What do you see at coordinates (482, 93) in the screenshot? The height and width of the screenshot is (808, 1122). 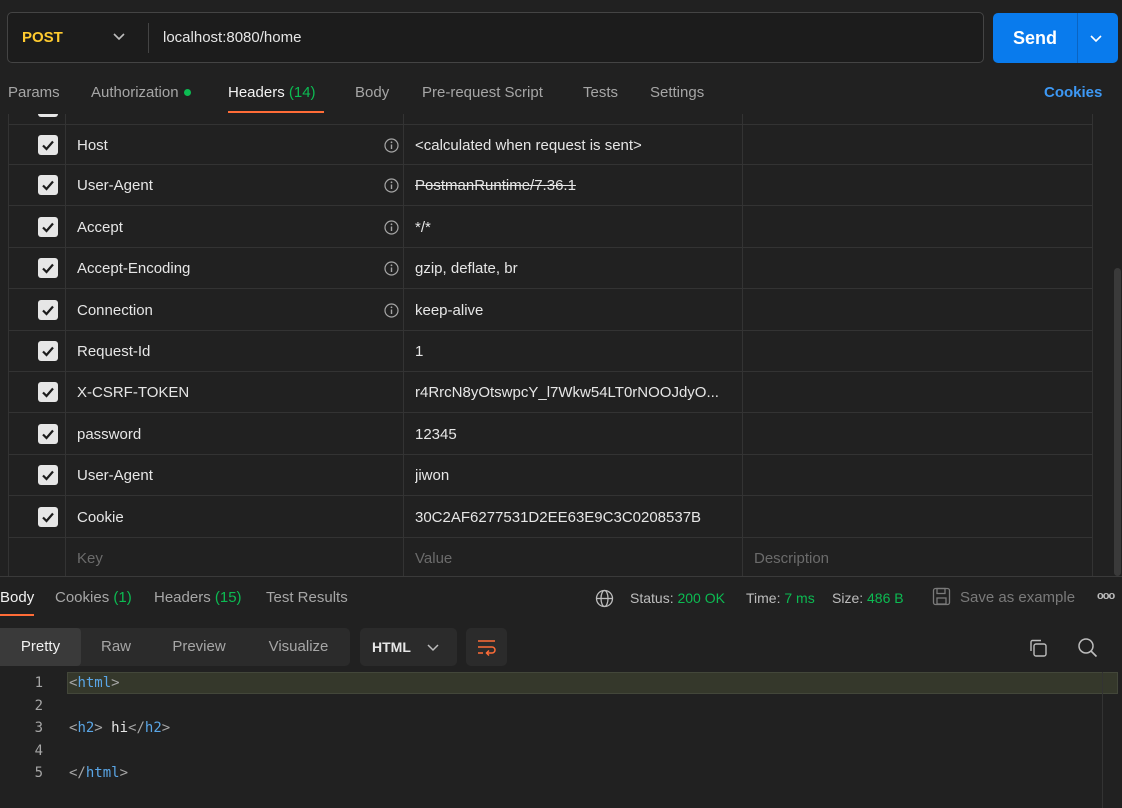 I see `tab-pre-request-script: Pre-request Script` at bounding box center [482, 93].